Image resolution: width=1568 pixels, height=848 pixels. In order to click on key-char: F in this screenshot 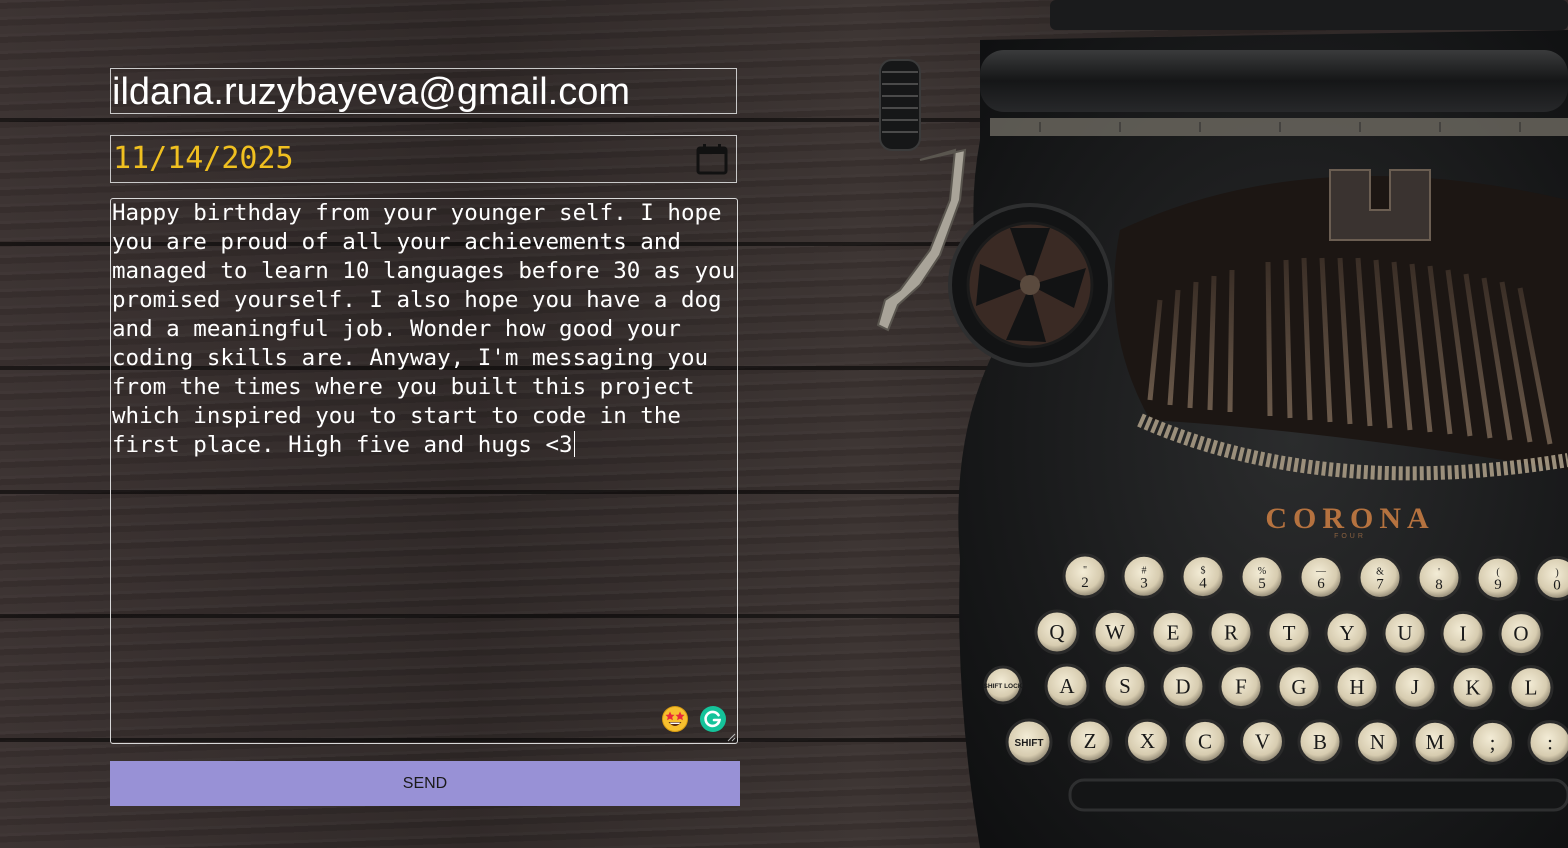, I will do `click(1241, 687)`.